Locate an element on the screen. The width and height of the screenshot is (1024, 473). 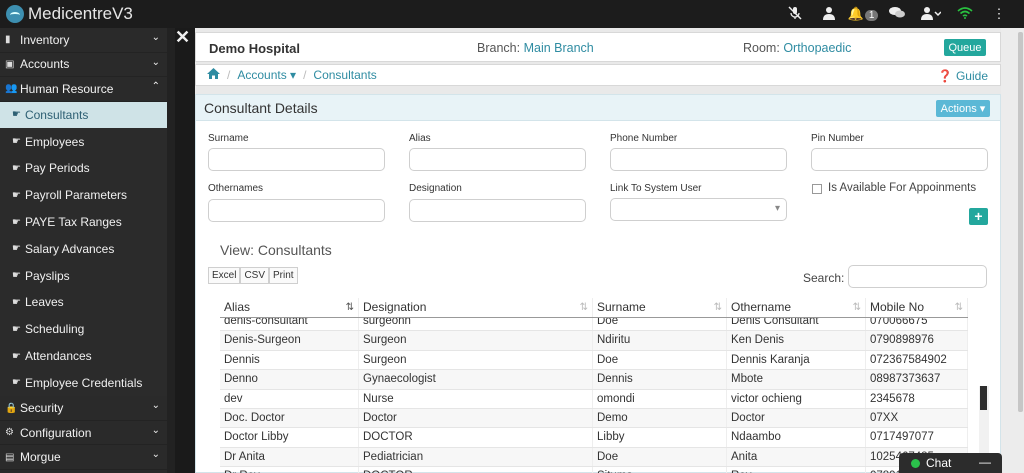
column-label: Mobile No is located at coordinates (897, 307).